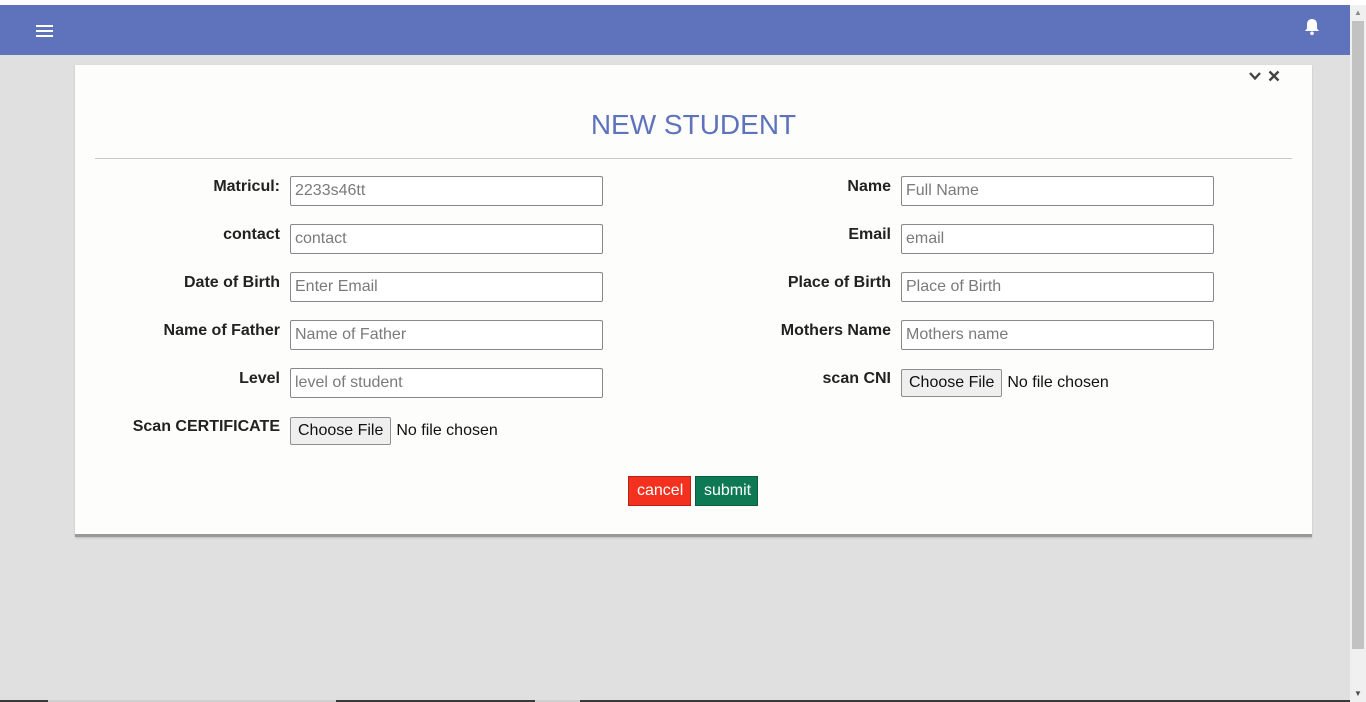  What do you see at coordinates (839, 282) in the screenshot?
I see `place-of-birth-label: Place of Birth` at bounding box center [839, 282].